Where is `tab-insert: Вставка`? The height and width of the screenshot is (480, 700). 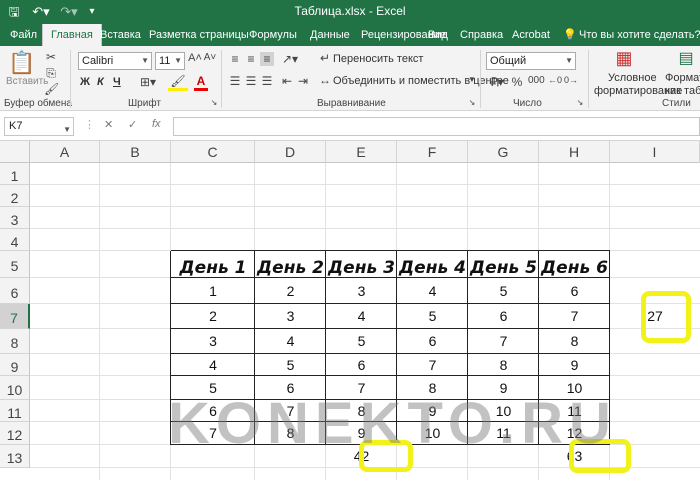 tab-insert: Вставка is located at coordinates (120, 35).